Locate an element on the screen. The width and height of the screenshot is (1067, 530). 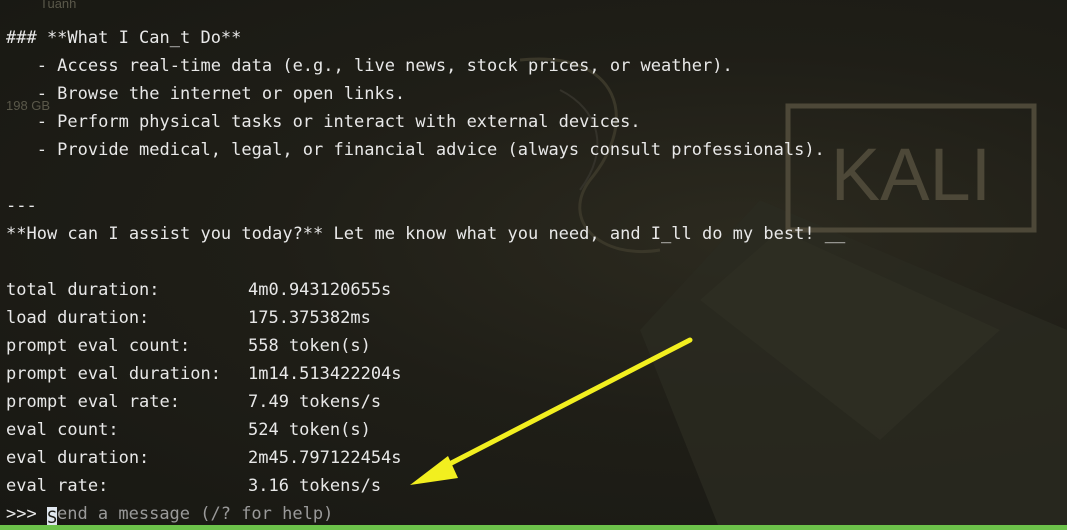
stat-value: 175.375382ms is located at coordinates (309, 318).